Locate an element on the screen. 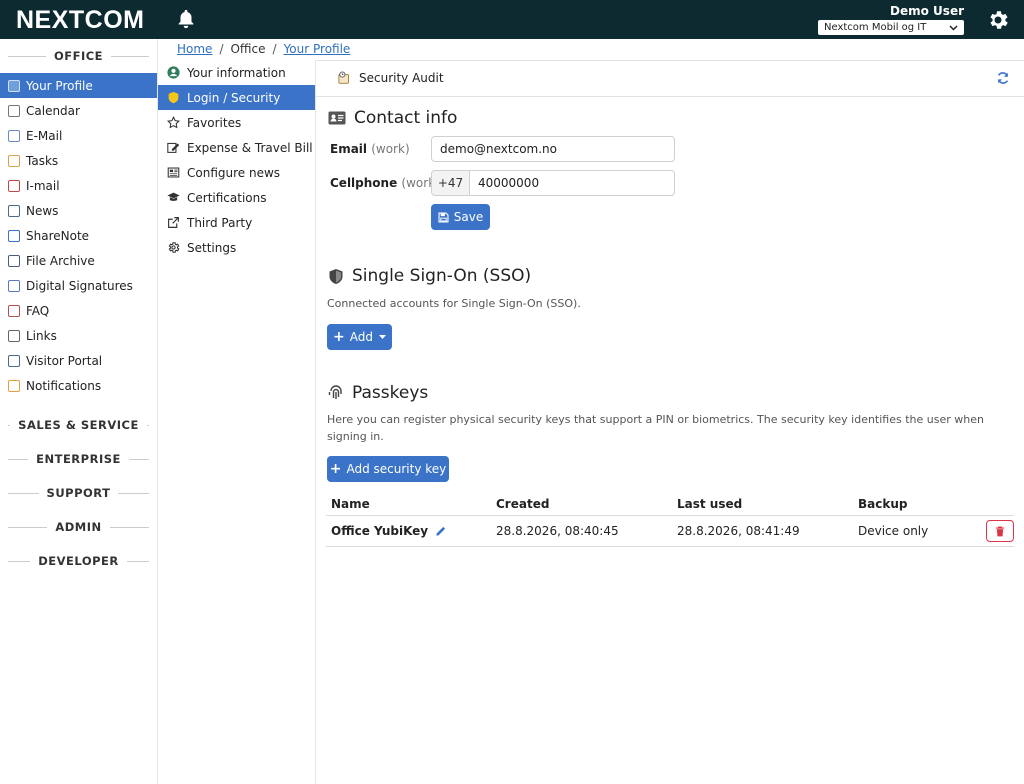 Image resolution: width=1024 pixels, height=784 pixels. subnav-your-information: Your information is located at coordinates (236, 72).